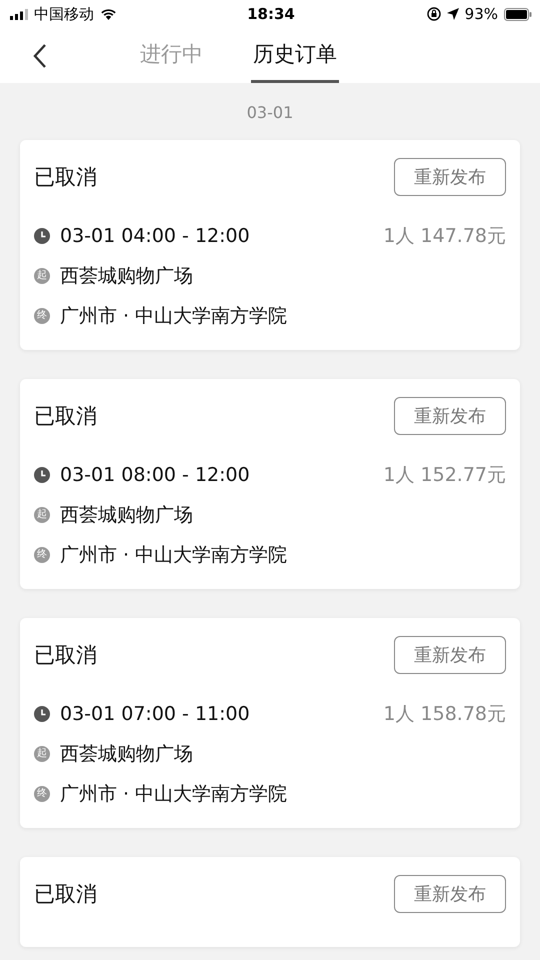 The height and width of the screenshot is (960, 540). What do you see at coordinates (270, 113) in the screenshot?
I see `date-header: 03-01` at bounding box center [270, 113].